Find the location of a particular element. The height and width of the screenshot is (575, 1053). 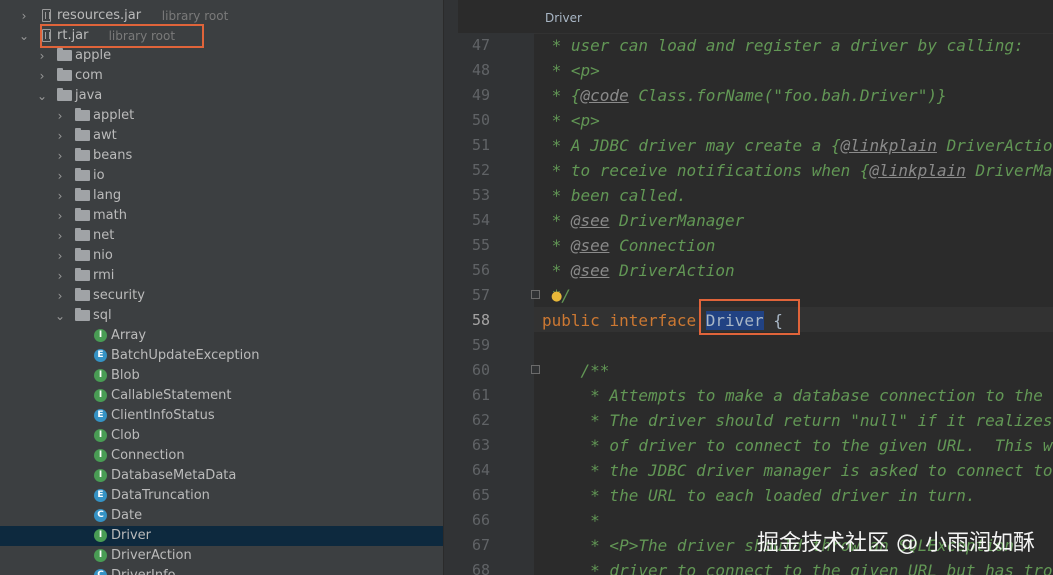

tree-item-clob: I Clob is located at coordinates (221, 436).